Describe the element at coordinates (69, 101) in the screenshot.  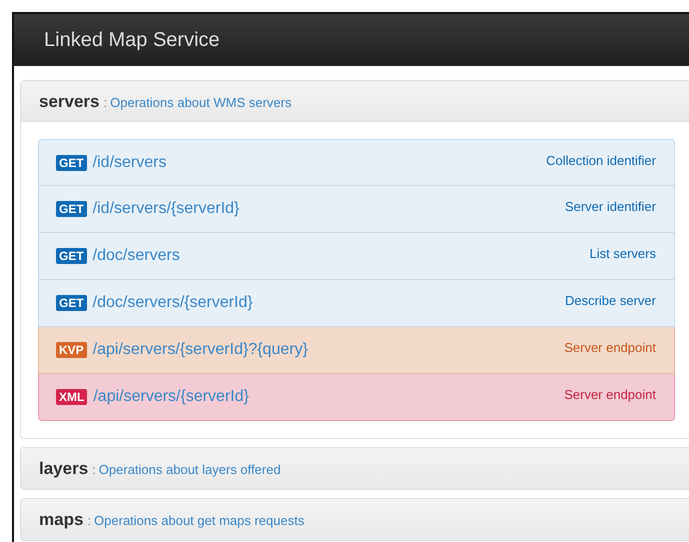
I see `section-name: servers` at that location.